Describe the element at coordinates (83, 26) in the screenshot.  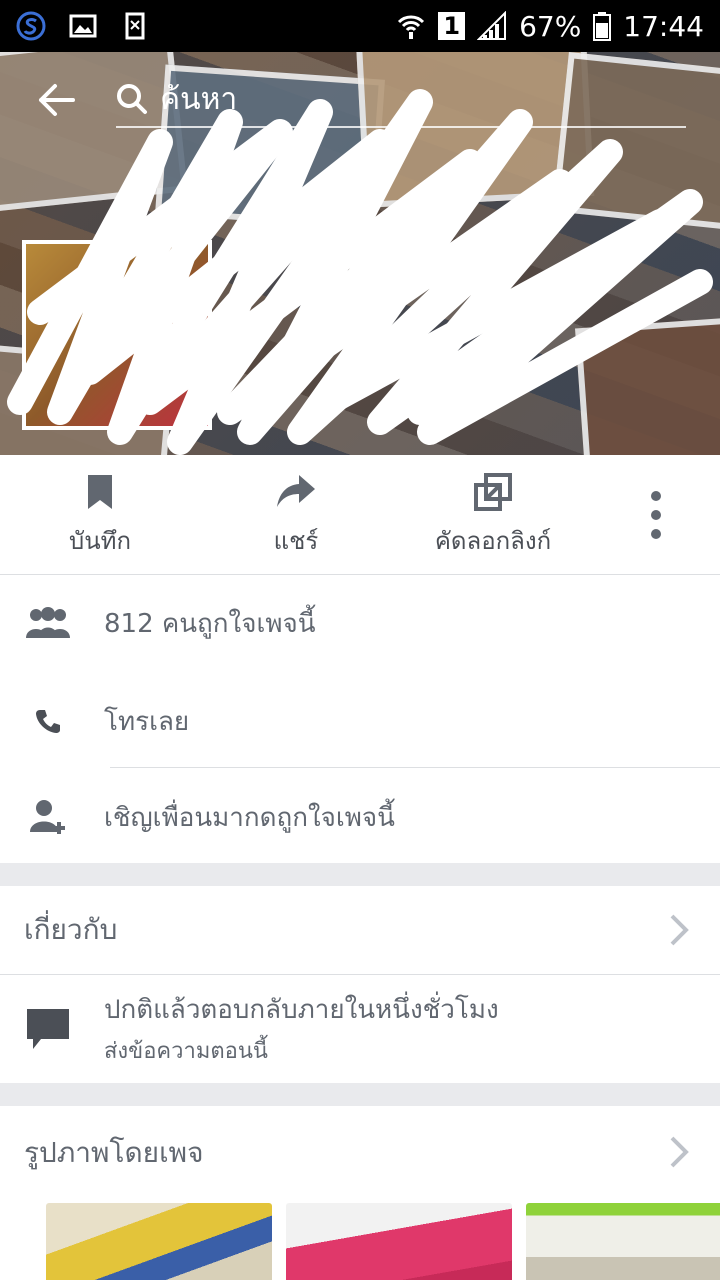
I see `gallery-icon` at that location.